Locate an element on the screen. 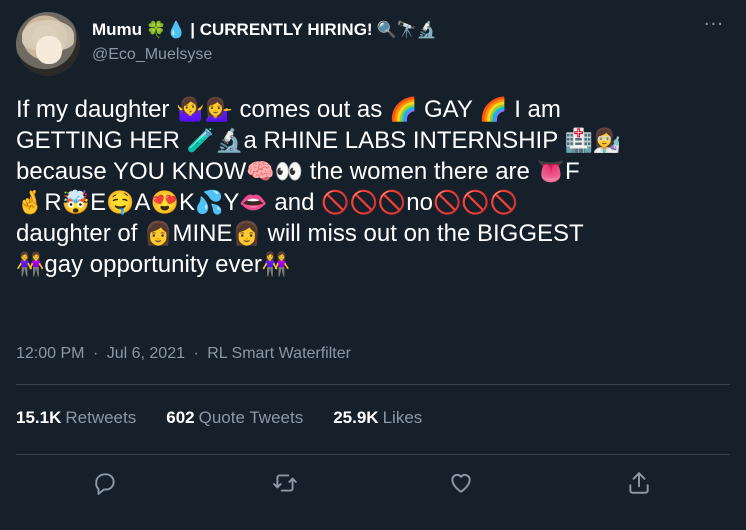 This screenshot has width=746, height=530. retweets-stat: 15.1K Retweets is located at coordinates (76, 418).